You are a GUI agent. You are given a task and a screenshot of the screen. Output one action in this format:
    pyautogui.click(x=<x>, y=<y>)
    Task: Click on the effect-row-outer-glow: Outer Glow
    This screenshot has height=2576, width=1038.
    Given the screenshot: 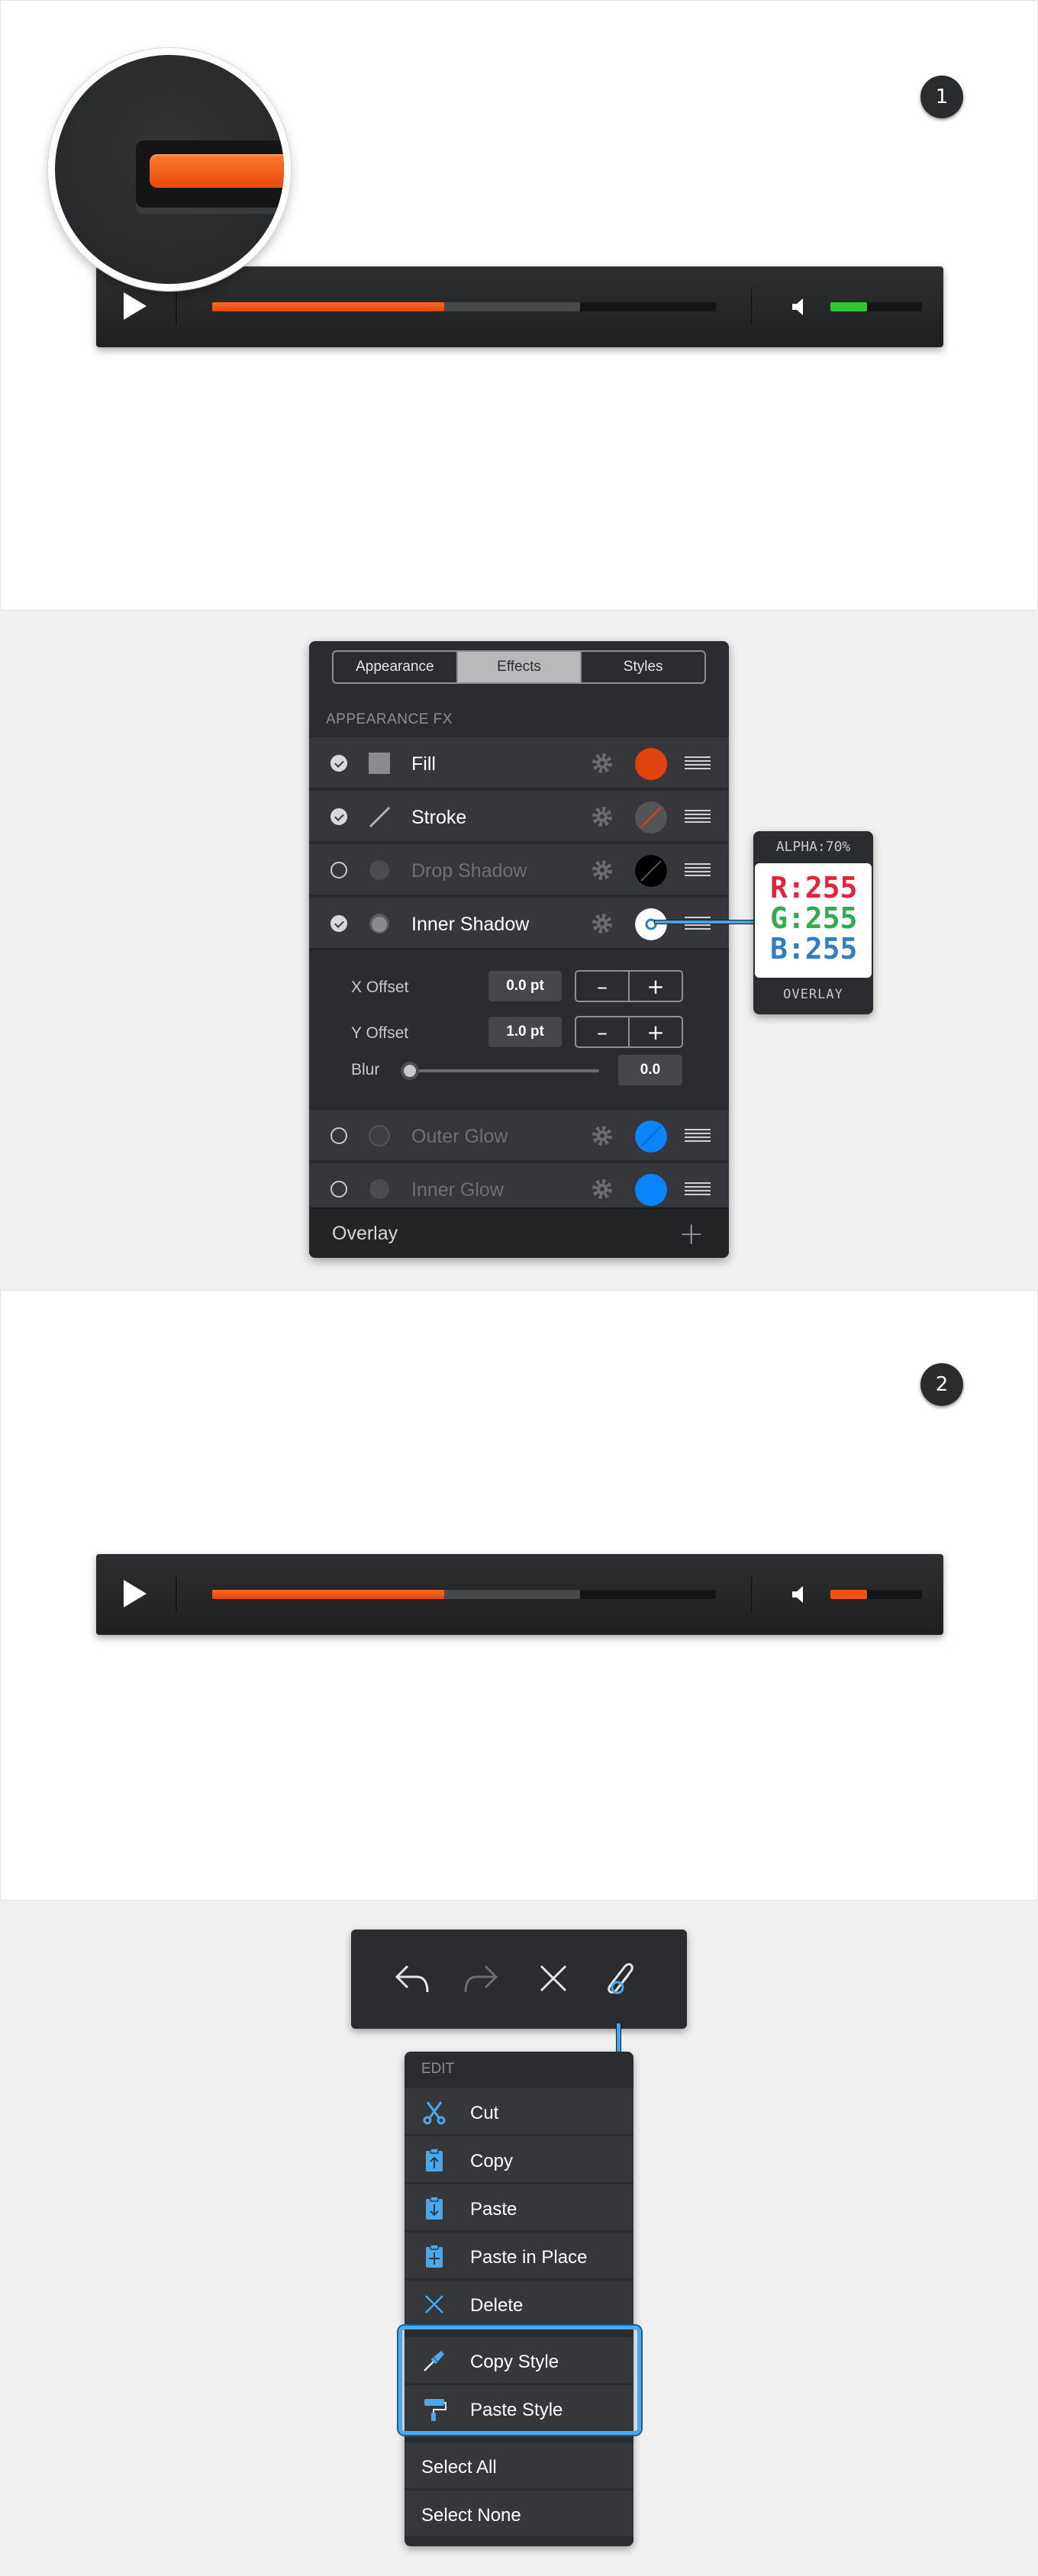 What is the action you would take?
    pyautogui.click(x=519, y=1134)
    